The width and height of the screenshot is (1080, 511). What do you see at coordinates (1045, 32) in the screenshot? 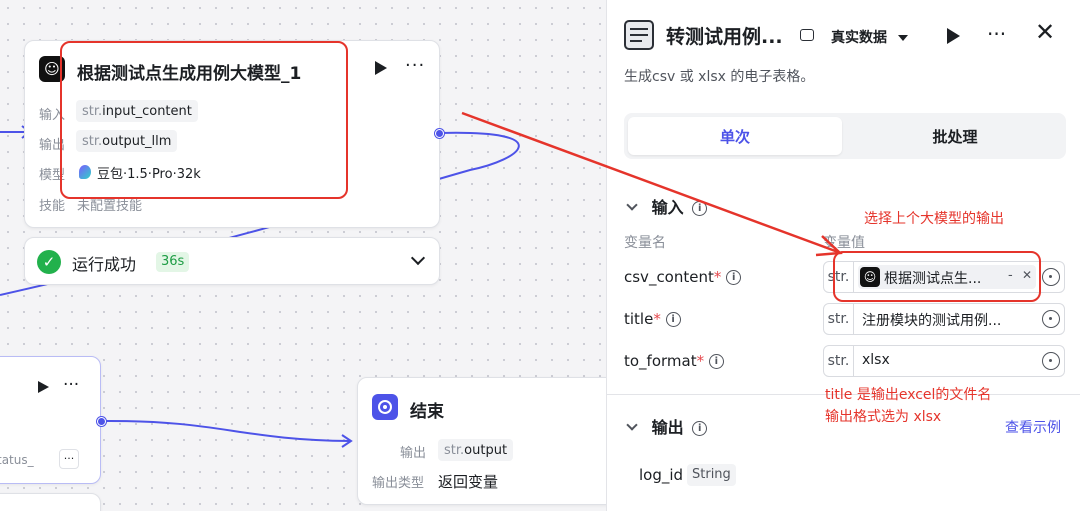
I see `close-icon: ✕` at bounding box center [1045, 32].